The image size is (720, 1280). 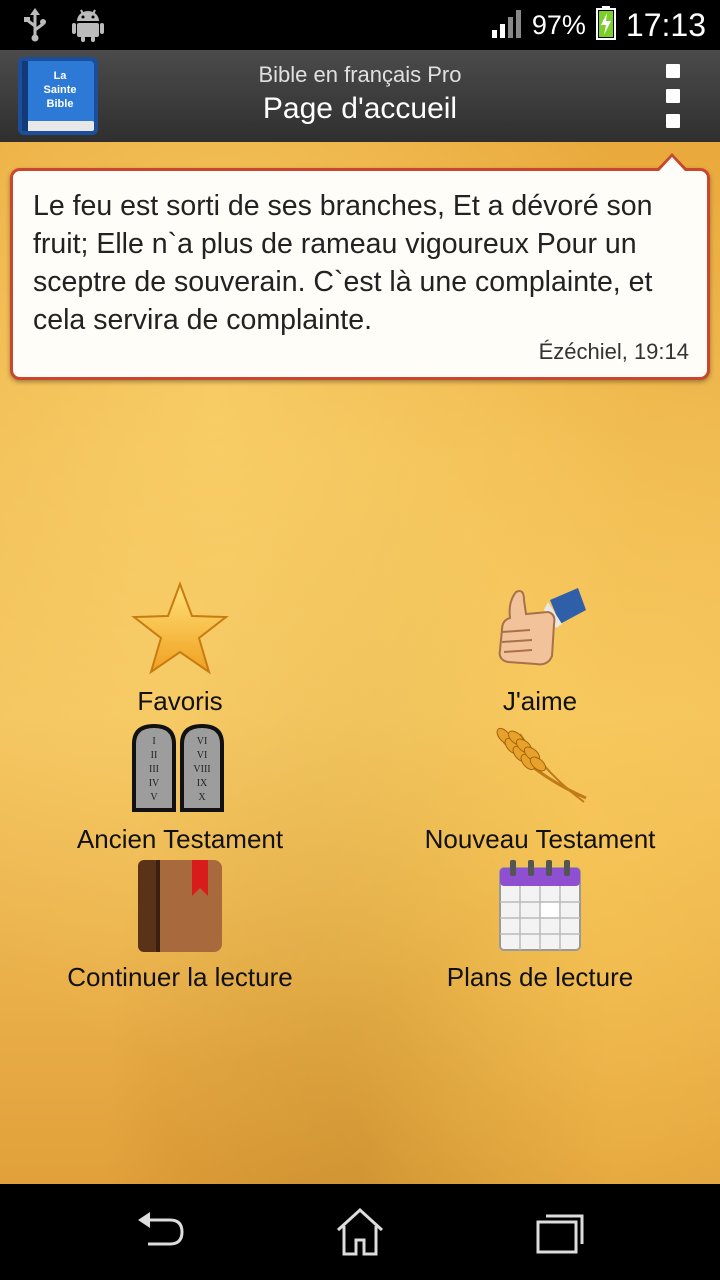 I want to click on menu-label: Plans de lecture, so click(x=540, y=977).